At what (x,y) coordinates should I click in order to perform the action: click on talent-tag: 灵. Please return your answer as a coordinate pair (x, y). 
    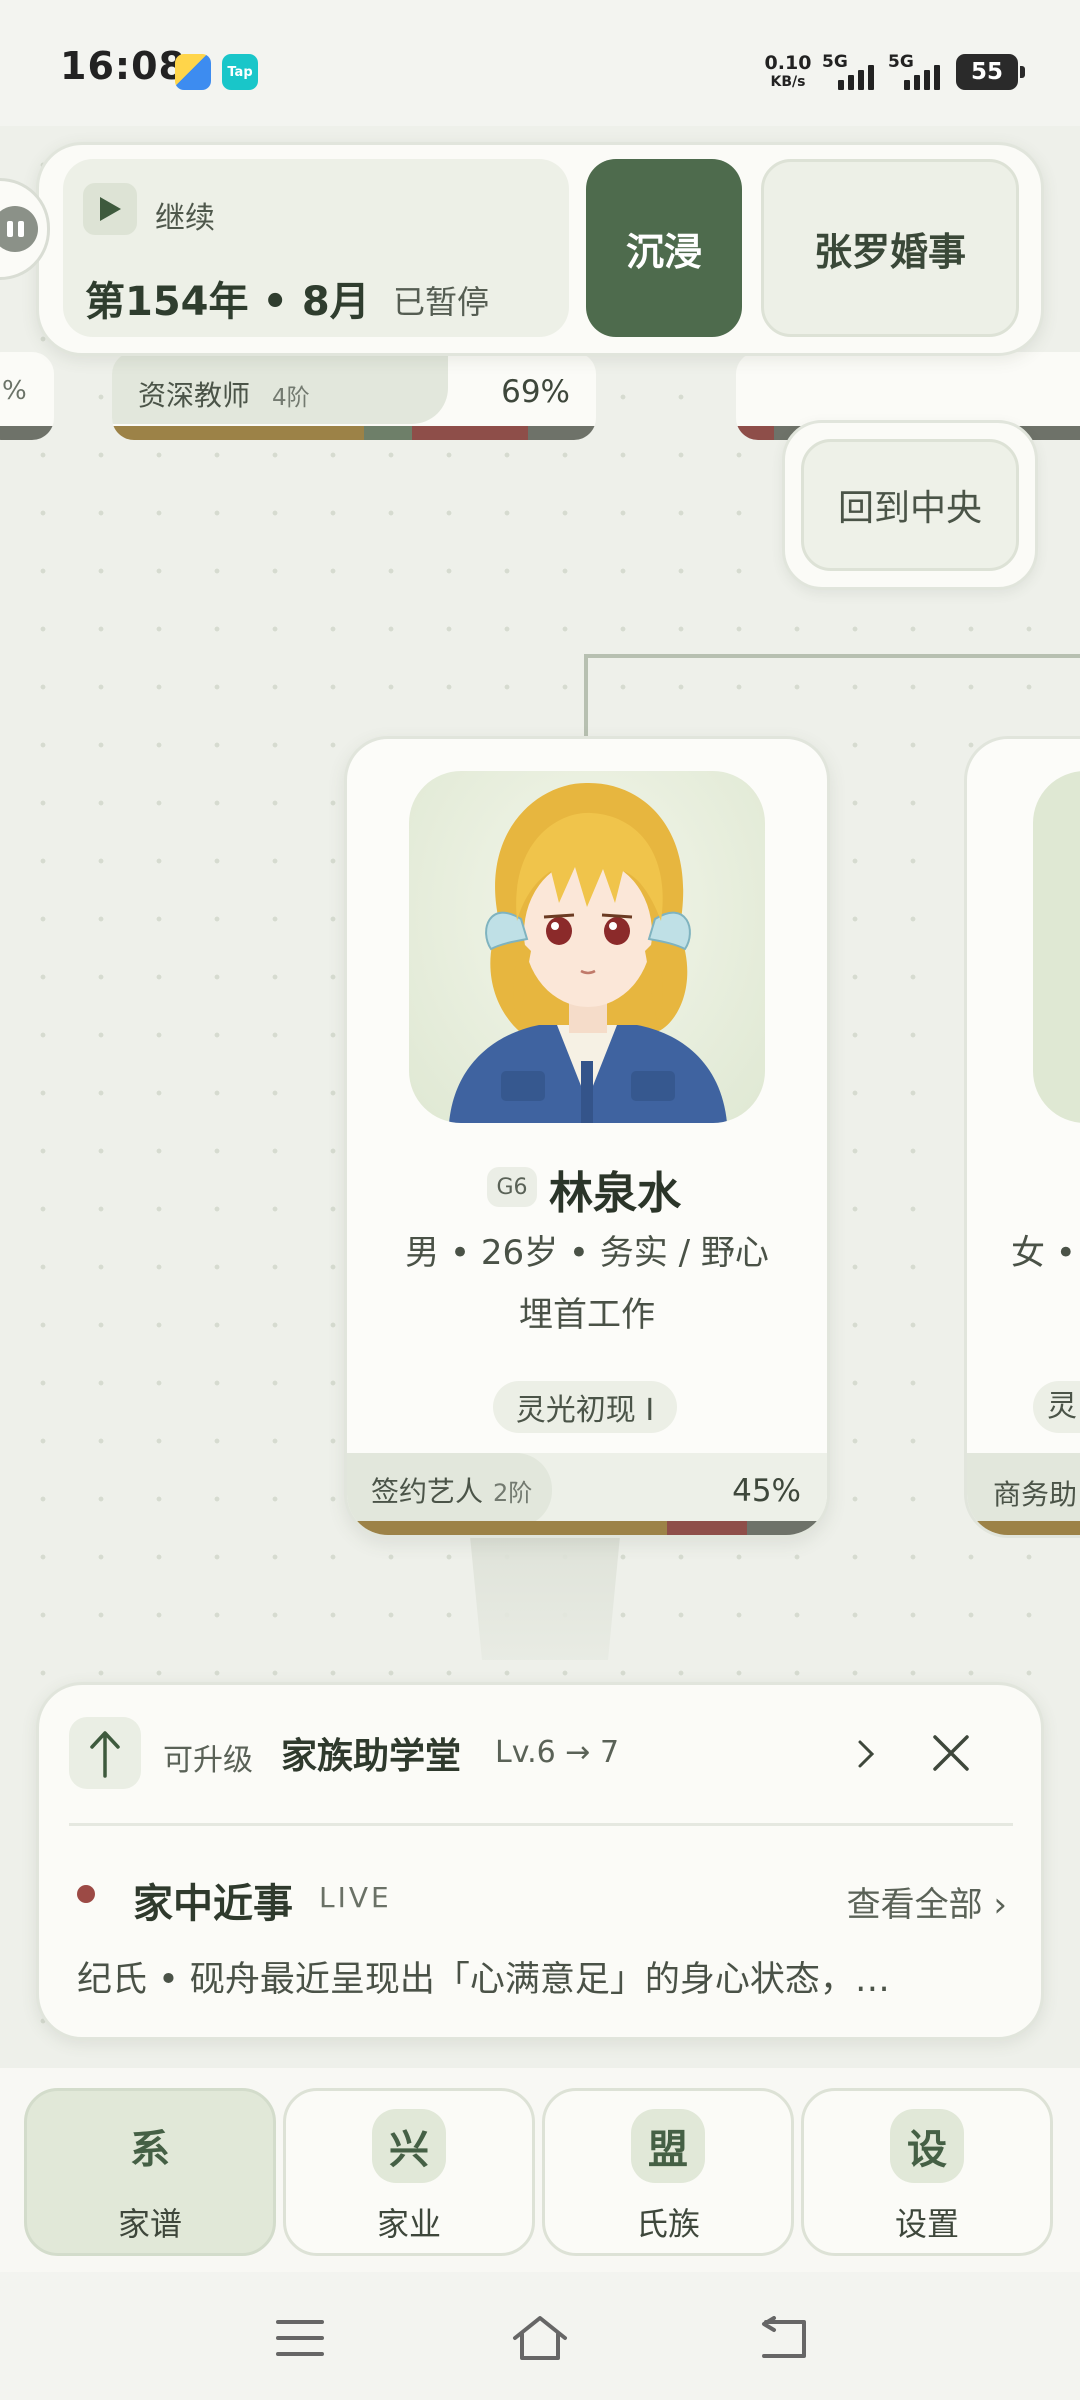
    Looking at the image, I should click on (1056, 1407).